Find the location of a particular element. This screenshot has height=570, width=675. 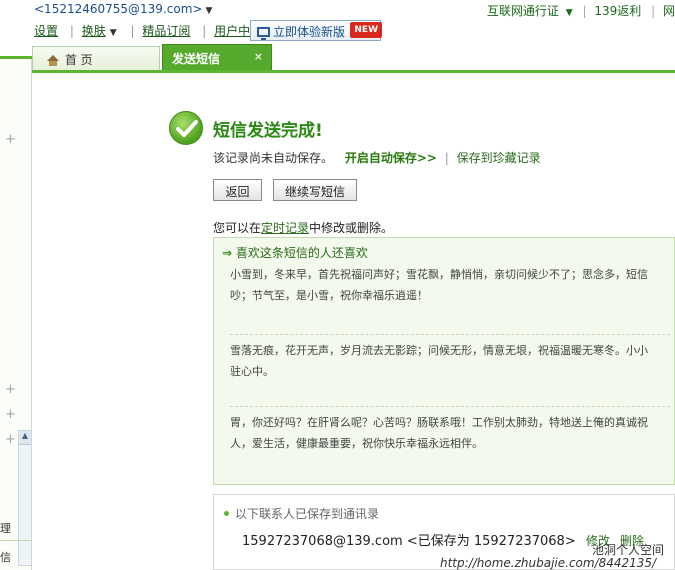

new-version-label: 立即体验新版 is located at coordinates (309, 32).